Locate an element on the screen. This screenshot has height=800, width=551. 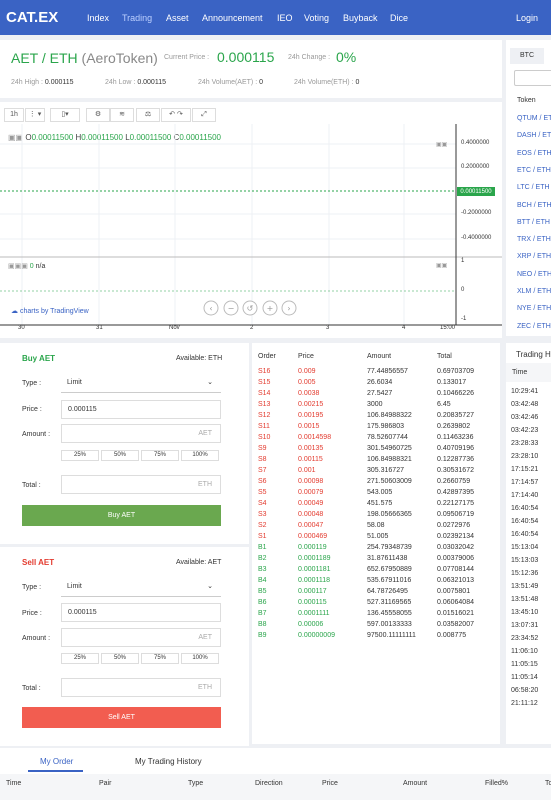
book-price: 0.0001181 is located at coordinates (314, 569).